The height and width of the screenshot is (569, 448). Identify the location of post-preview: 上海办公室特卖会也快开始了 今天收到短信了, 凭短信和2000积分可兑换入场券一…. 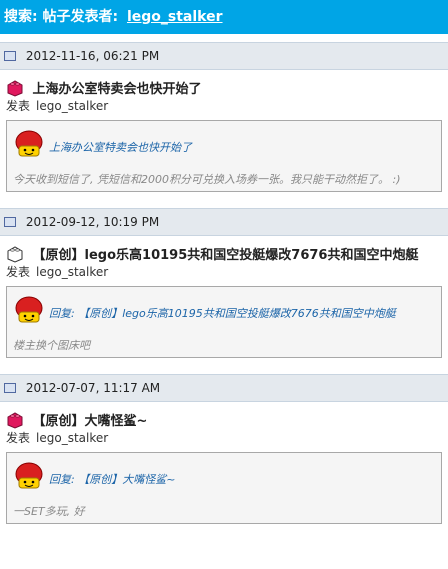
(224, 156).